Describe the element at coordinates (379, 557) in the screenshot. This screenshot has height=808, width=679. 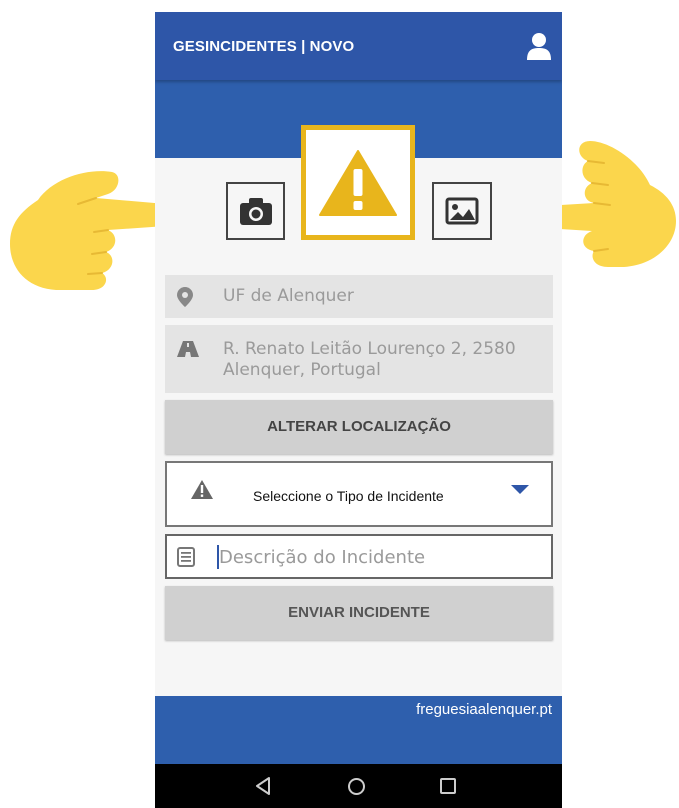
I see `description-input` at that location.